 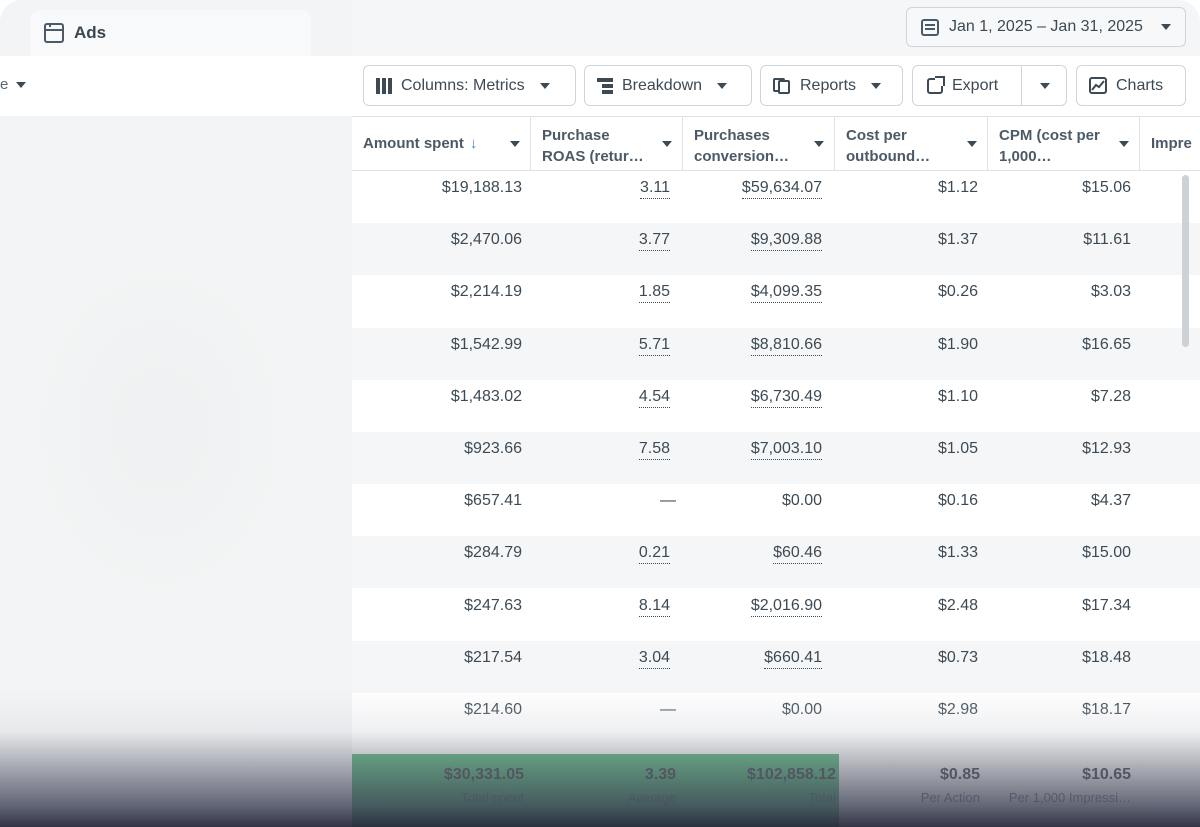 I want to click on table-cell: $60.46, so click(x=797, y=554).